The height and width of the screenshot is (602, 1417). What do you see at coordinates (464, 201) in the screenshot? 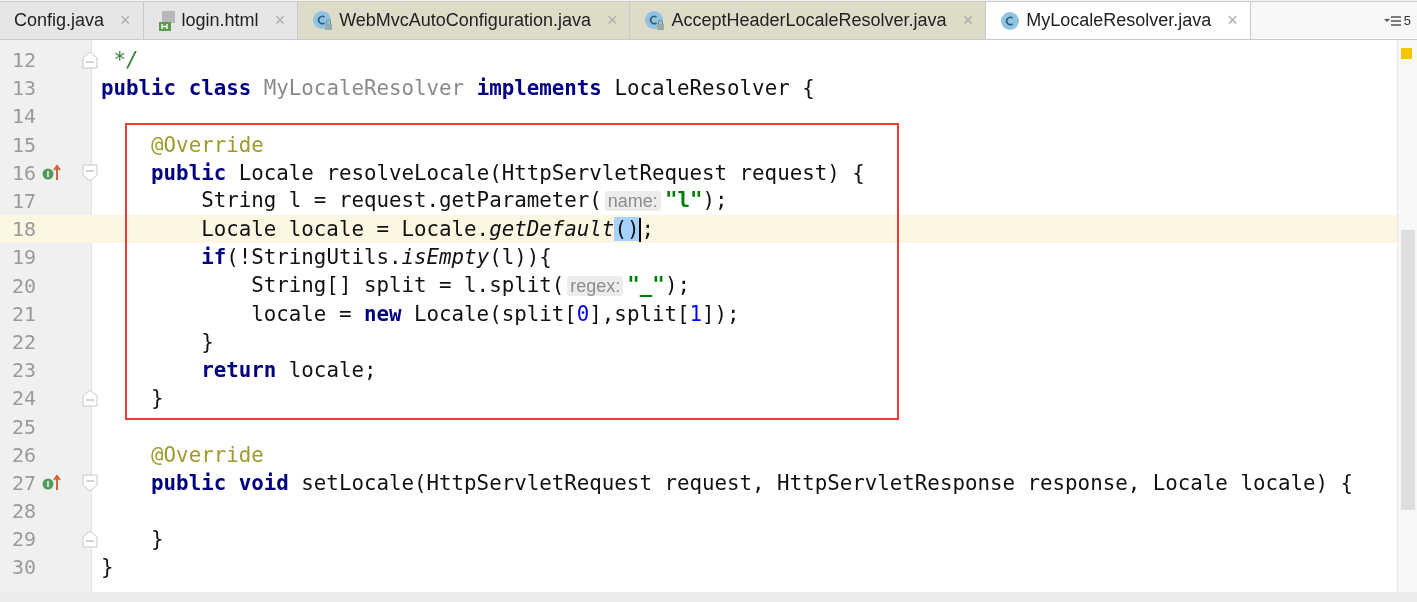
I see `code-line: String l = request.getParameter( name: "l");` at bounding box center [464, 201].